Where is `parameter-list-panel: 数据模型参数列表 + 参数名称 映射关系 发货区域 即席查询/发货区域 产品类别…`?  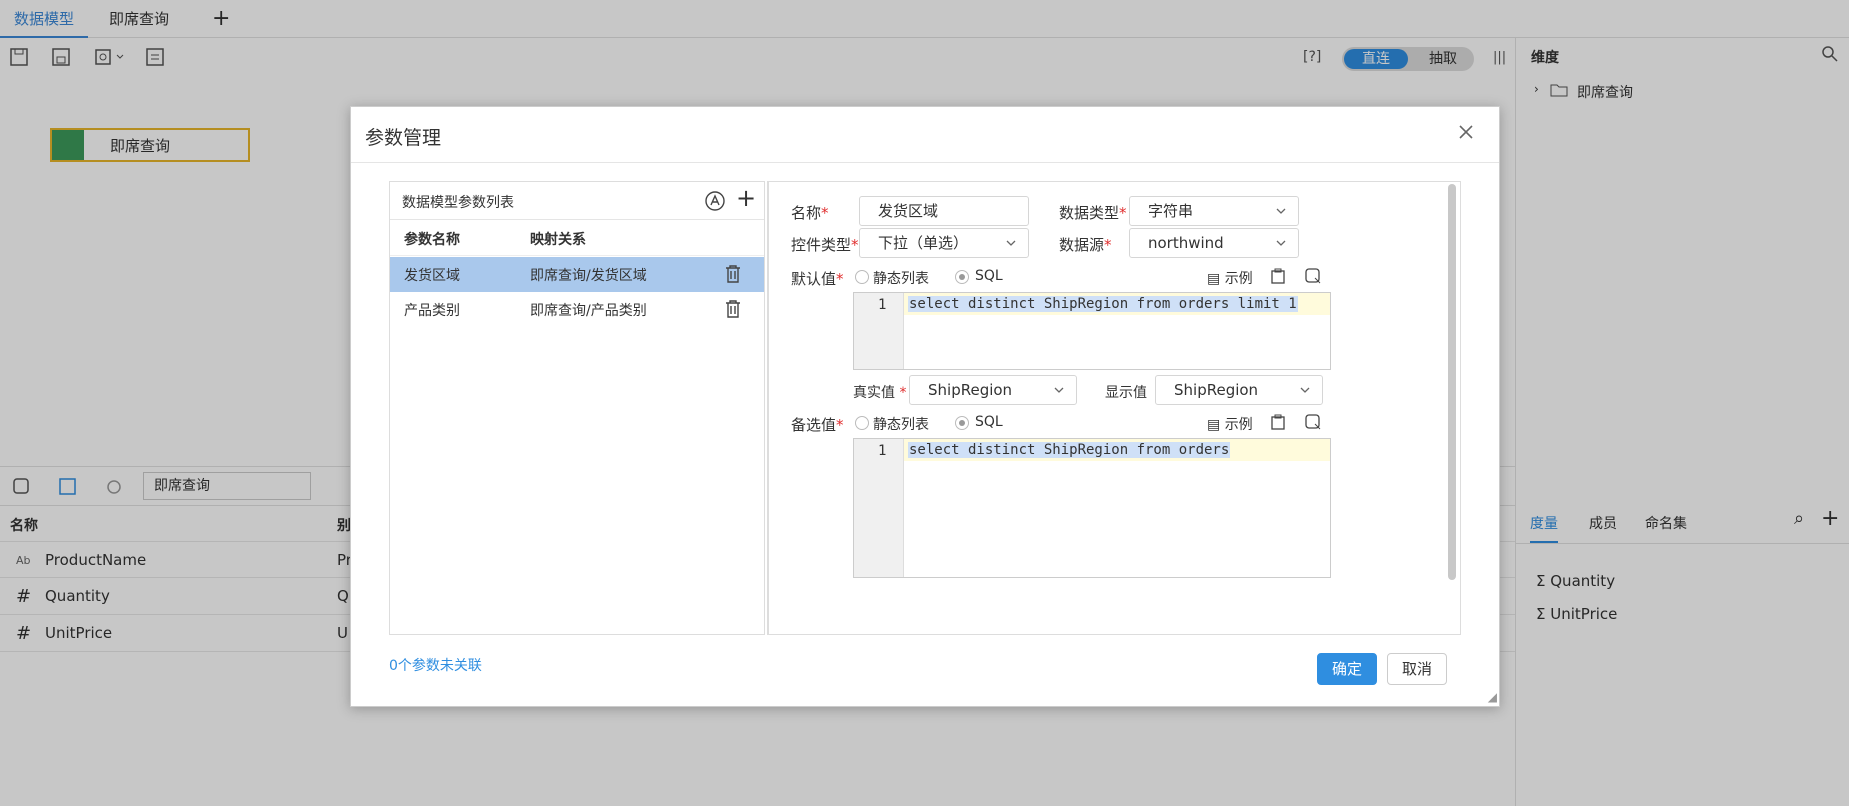
parameter-list-panel: 数据模型参数列表 + 参数名称 映射关系 发货区域 即席查询/发货区域 产品类别… is located at coordinates (577, 408).